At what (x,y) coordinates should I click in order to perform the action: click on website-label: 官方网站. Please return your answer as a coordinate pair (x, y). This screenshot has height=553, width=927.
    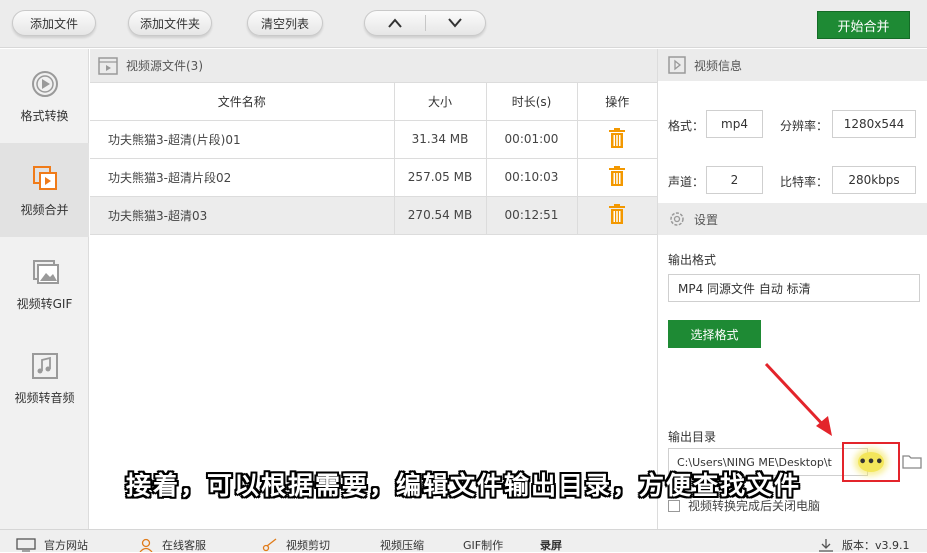
    Looking at the image, I should click on (66, 545).